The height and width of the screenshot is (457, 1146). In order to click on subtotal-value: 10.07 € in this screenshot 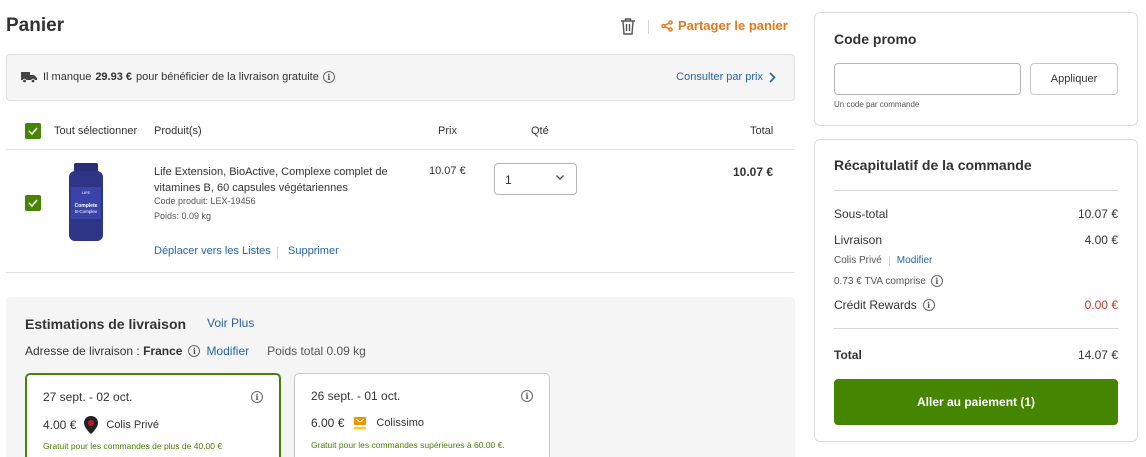, I will do `click(1097, 214)`.